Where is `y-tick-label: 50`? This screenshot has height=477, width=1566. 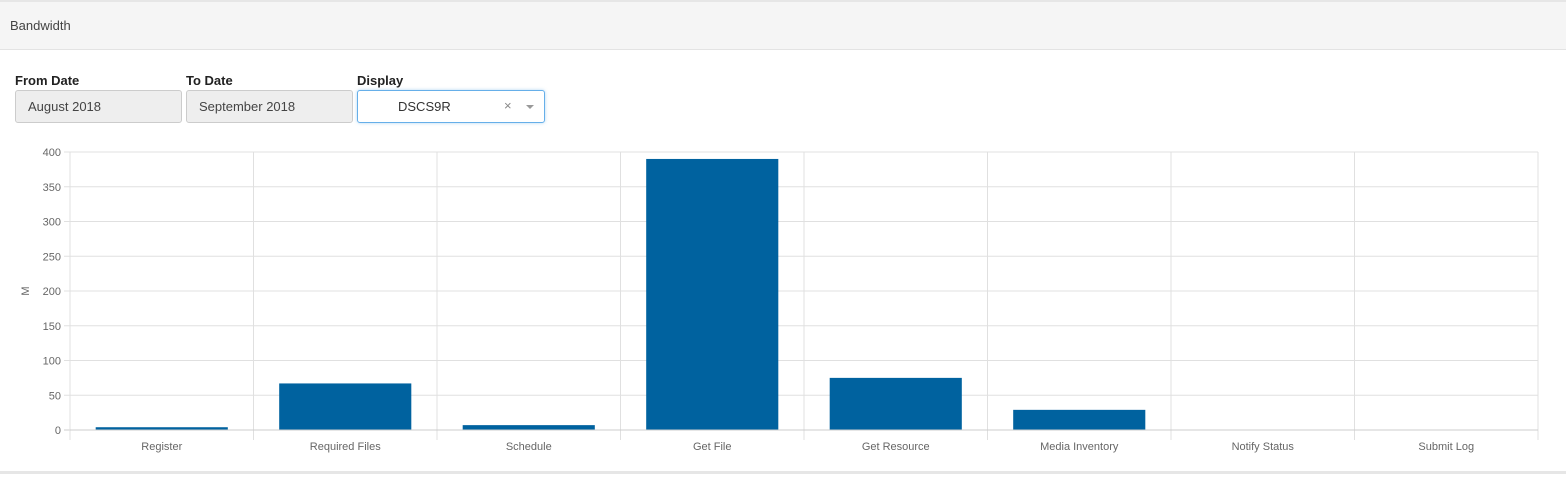 y-tick-label: 50 is located at coordinates (55, 396).